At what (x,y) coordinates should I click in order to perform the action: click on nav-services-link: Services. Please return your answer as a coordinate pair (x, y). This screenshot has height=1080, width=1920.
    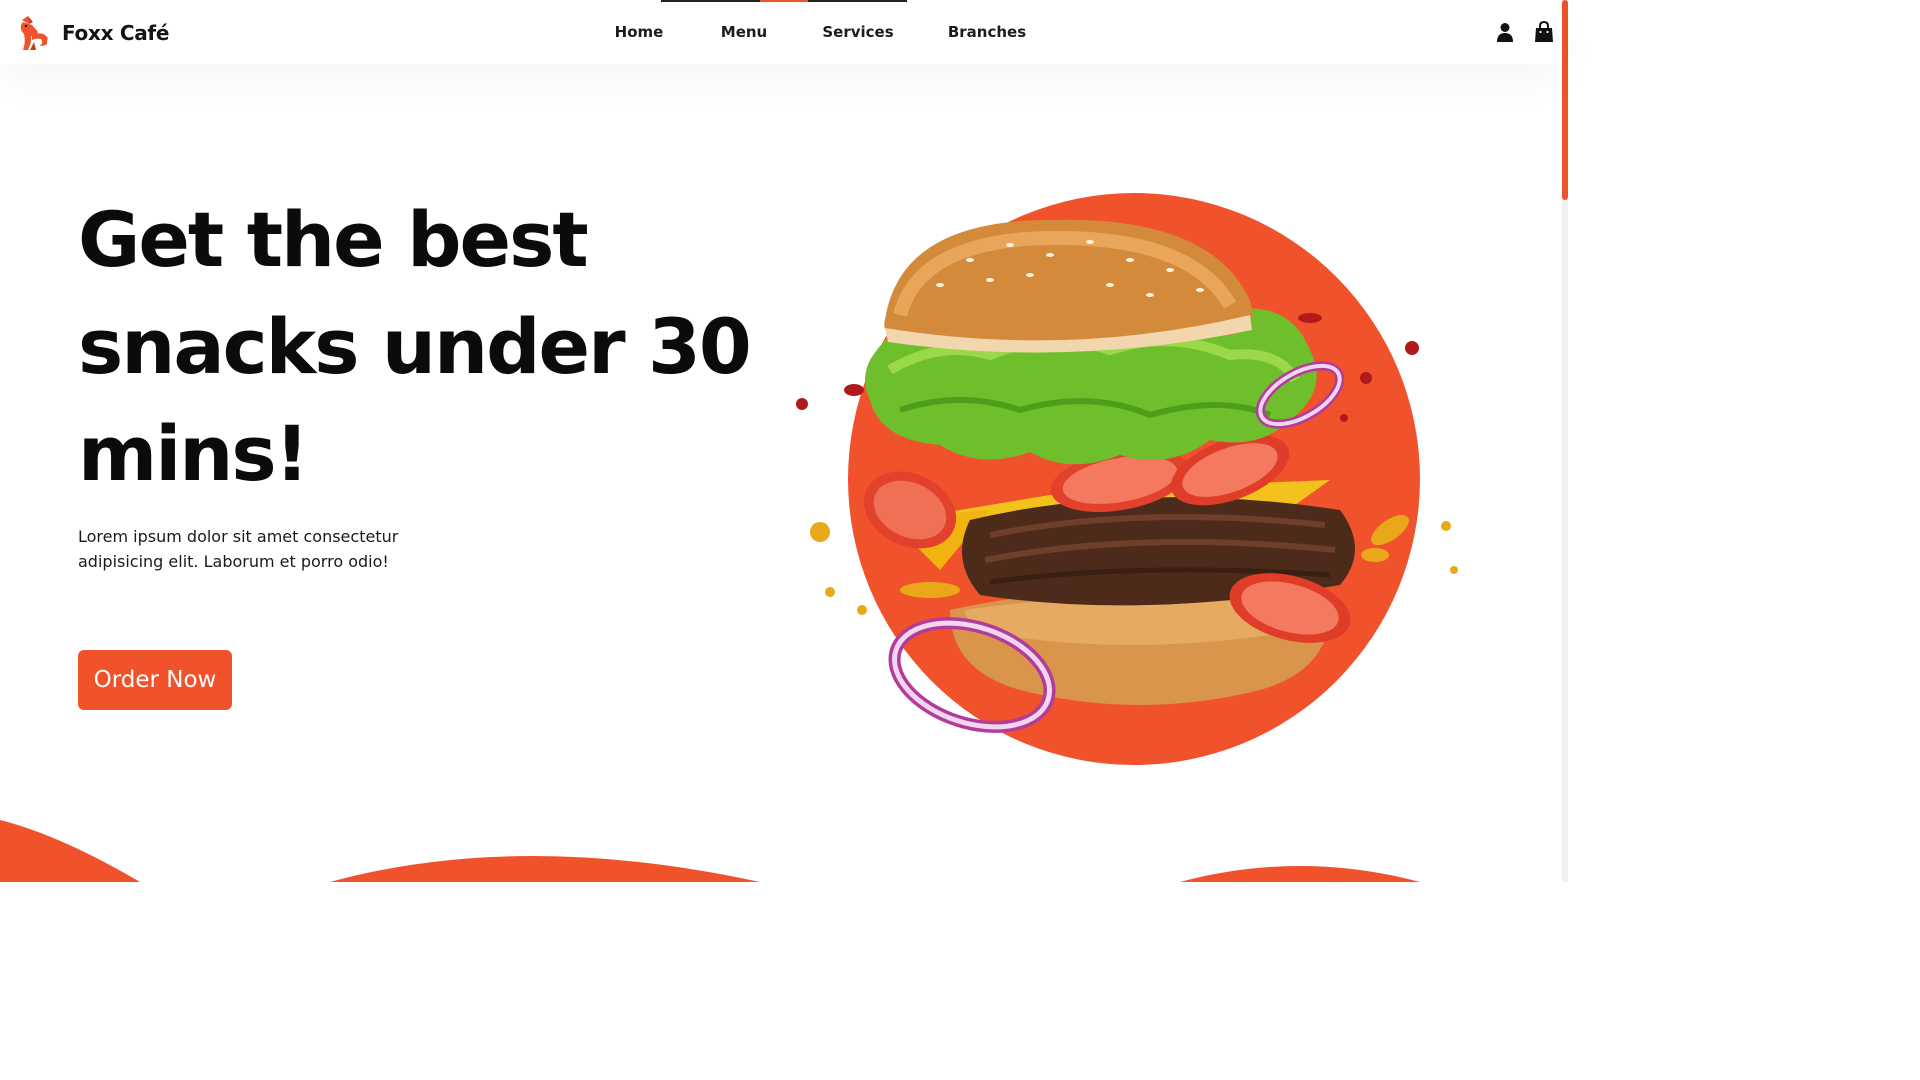
    Looking at the image, I should click on (858, 32).